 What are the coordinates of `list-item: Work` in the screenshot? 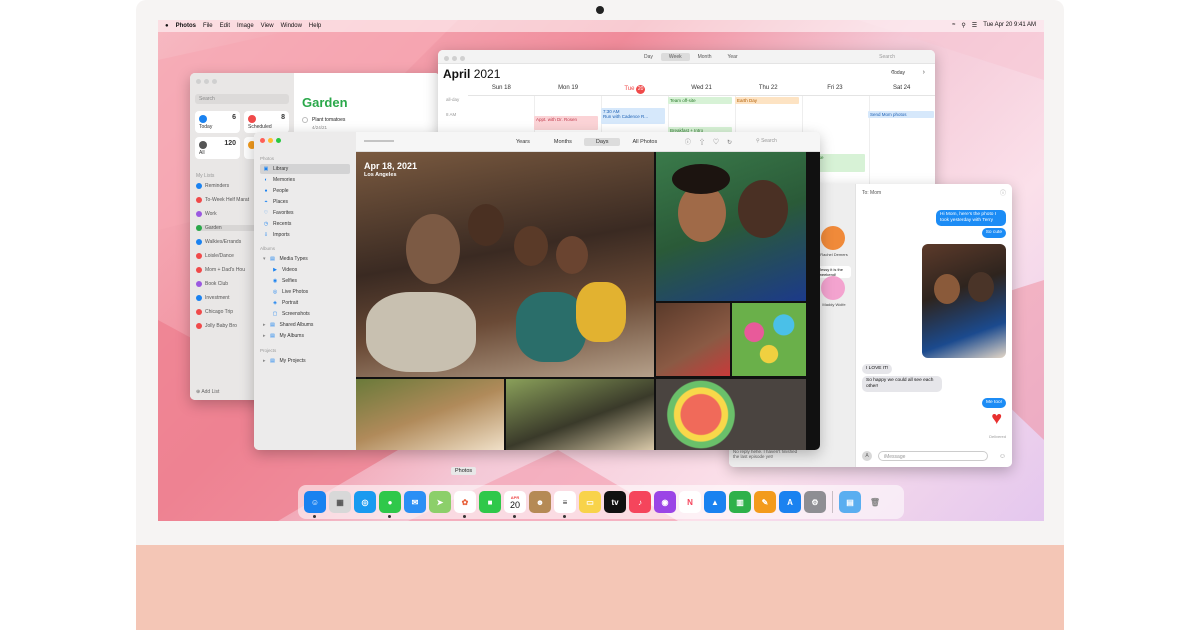 It's located at (206, 214).